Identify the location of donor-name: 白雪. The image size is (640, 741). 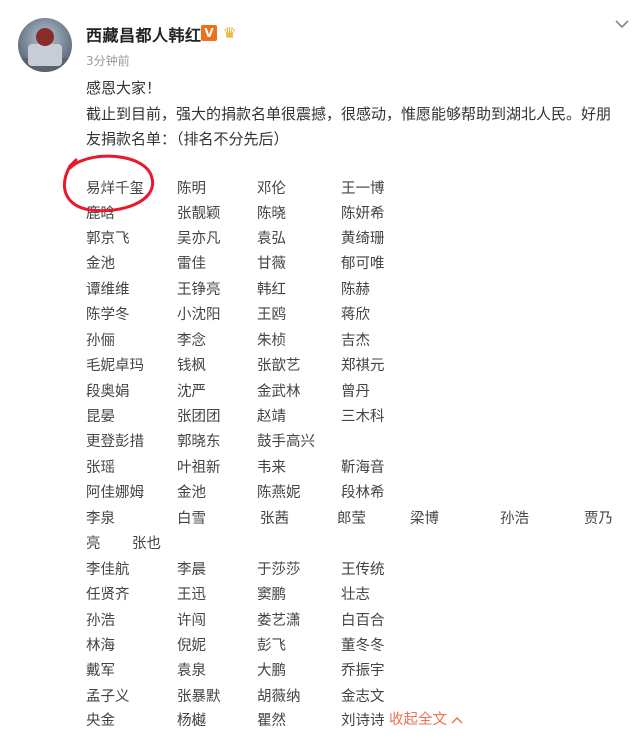
(191, 519).